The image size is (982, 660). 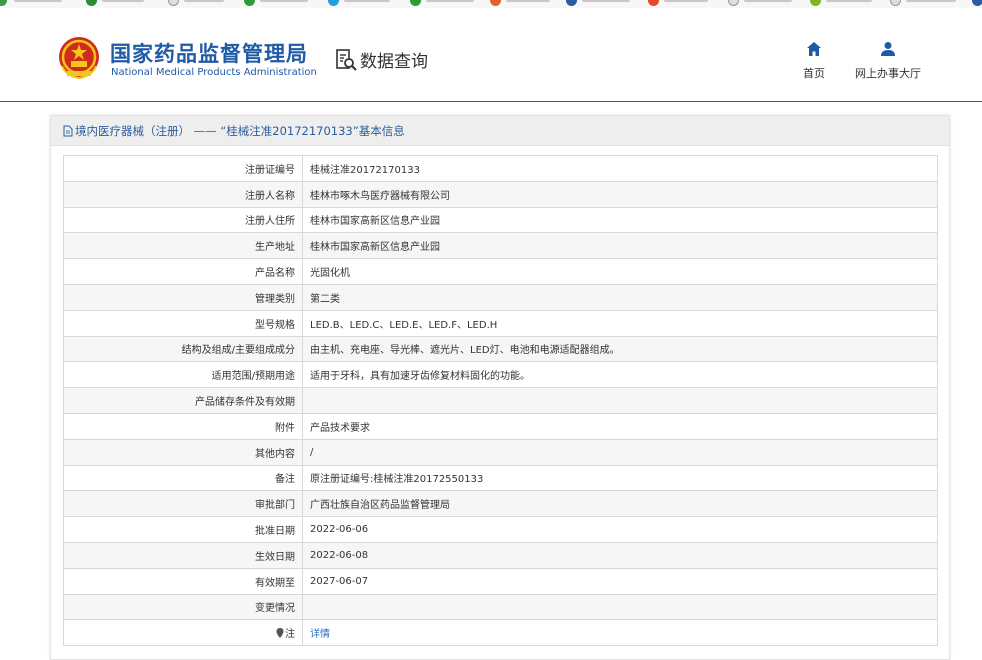 What do you see at coordinates (183, 426) in the screenshot?
I see `field-label-cell: 附件` at bounding box center [183, 426].